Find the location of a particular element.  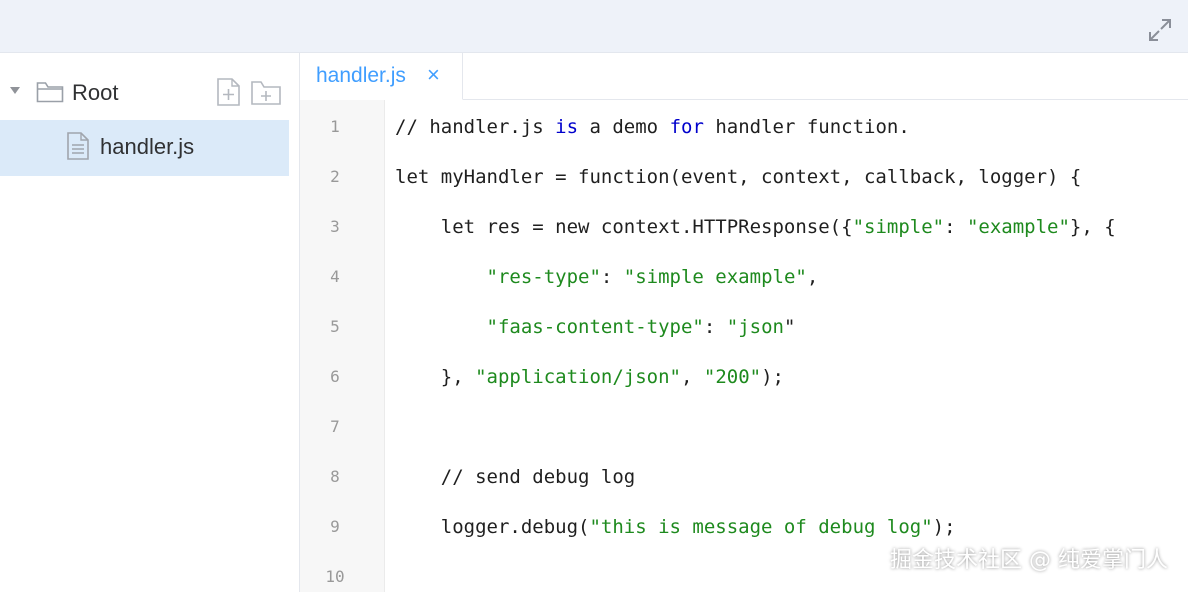

watermark: 掘金技术社区 @ 纯爱掌门人 is located at coordinates (1029, 560).